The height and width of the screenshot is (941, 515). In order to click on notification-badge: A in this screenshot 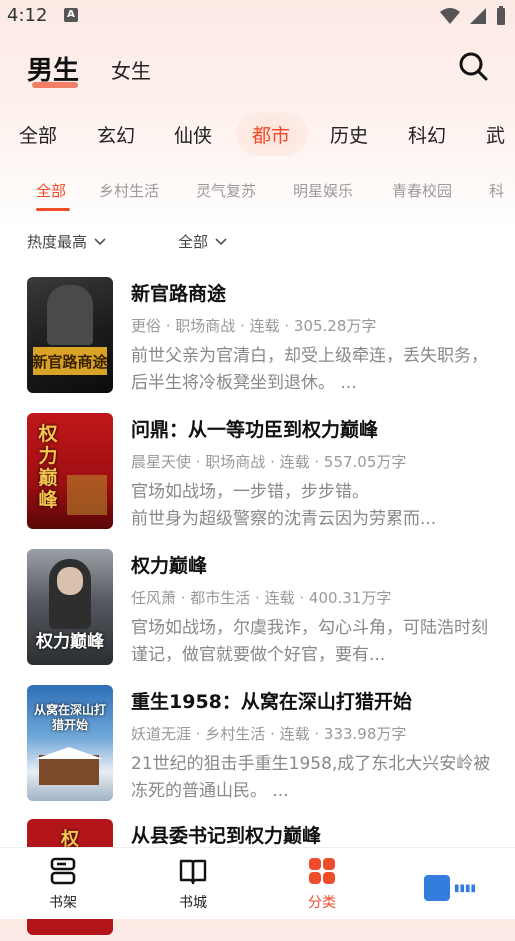, I will do `click(71, 15)`.